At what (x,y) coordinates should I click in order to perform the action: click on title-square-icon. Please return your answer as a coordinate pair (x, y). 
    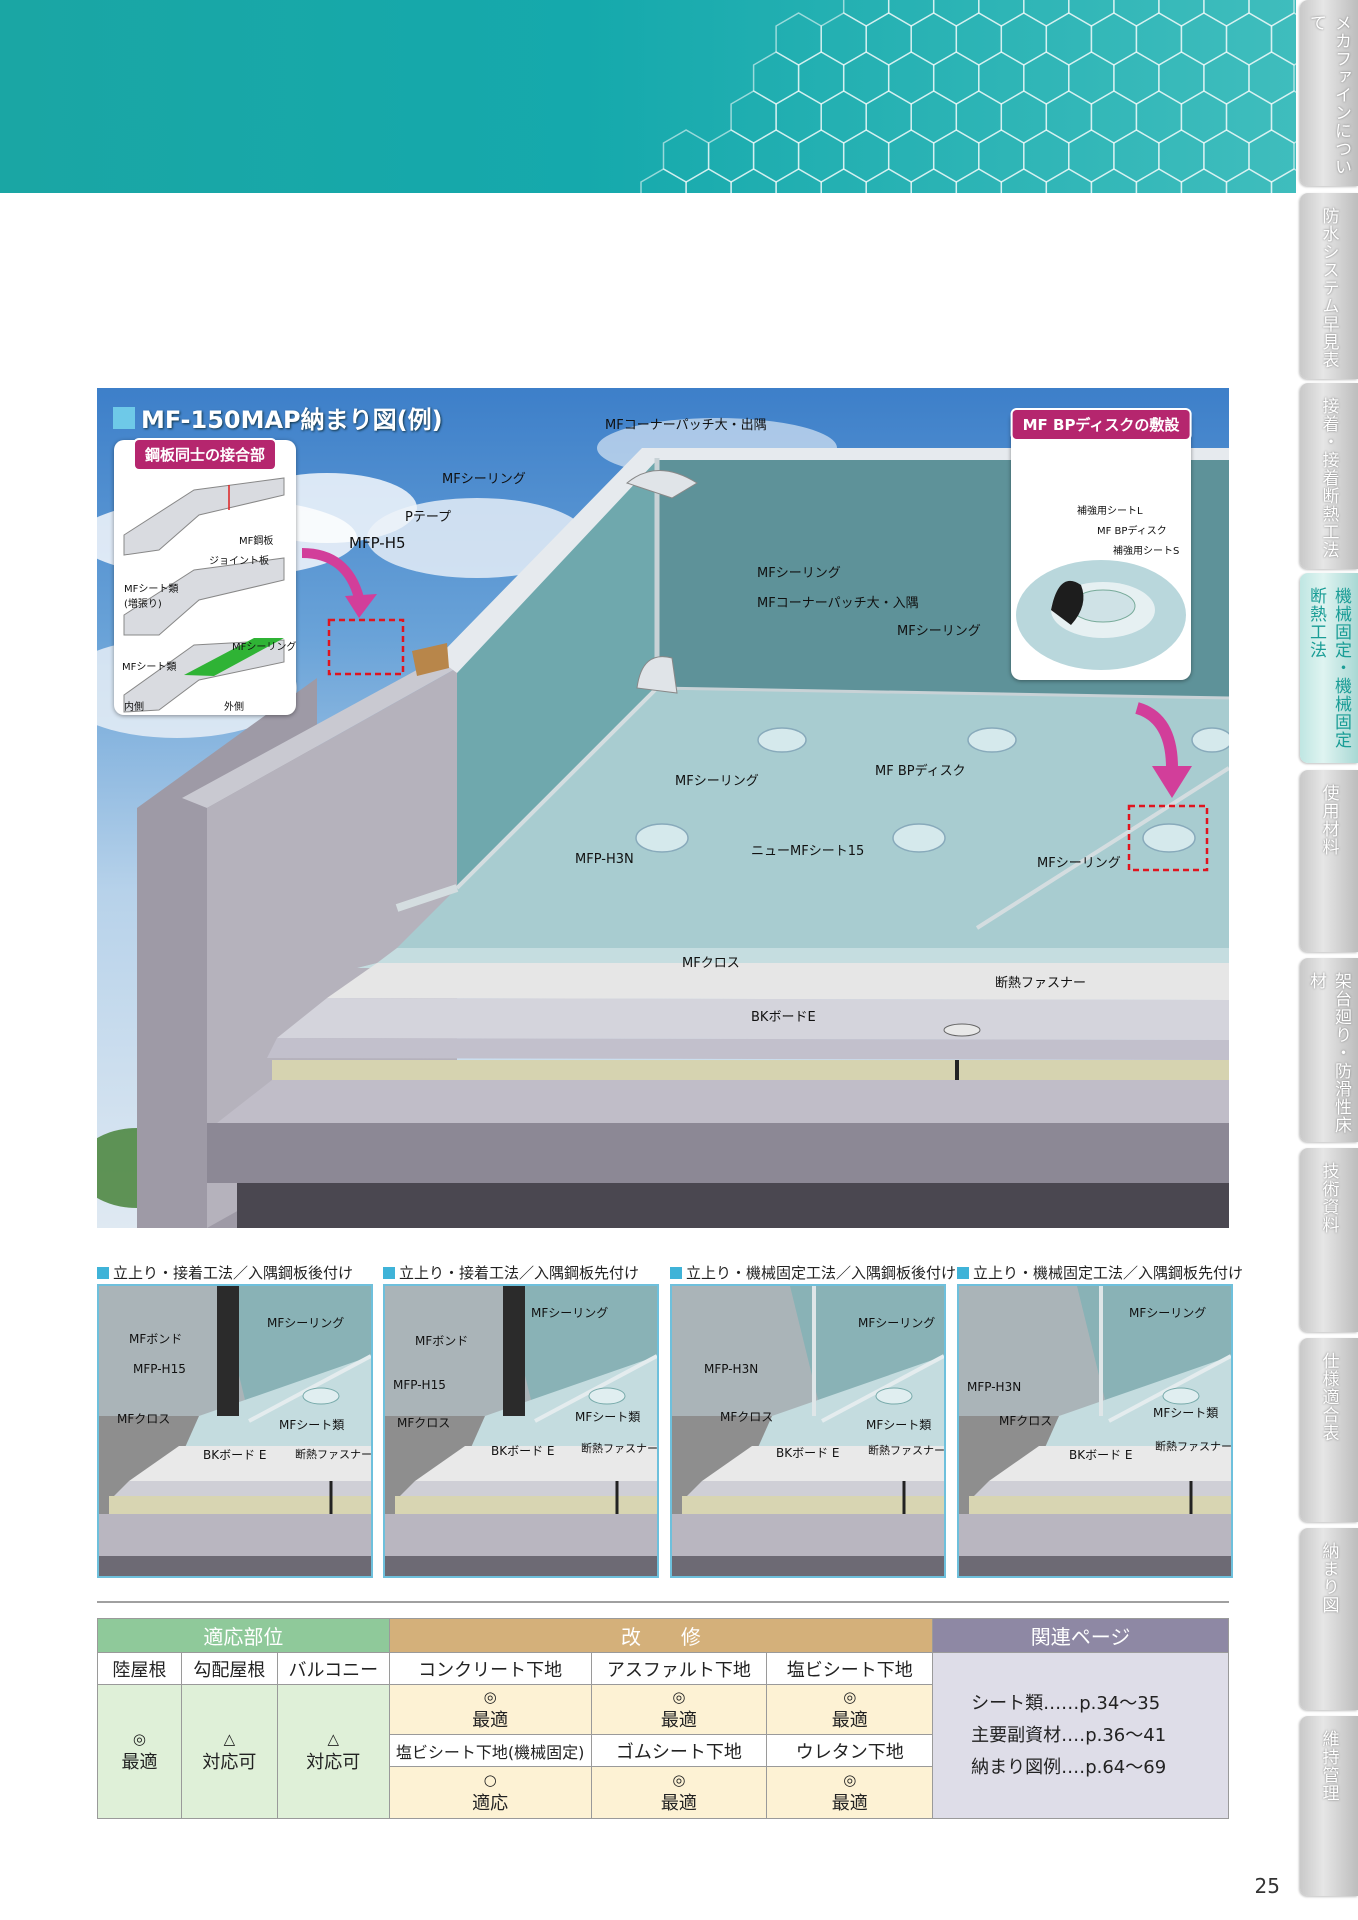
    Looking at the image, I should click on (124, 417).